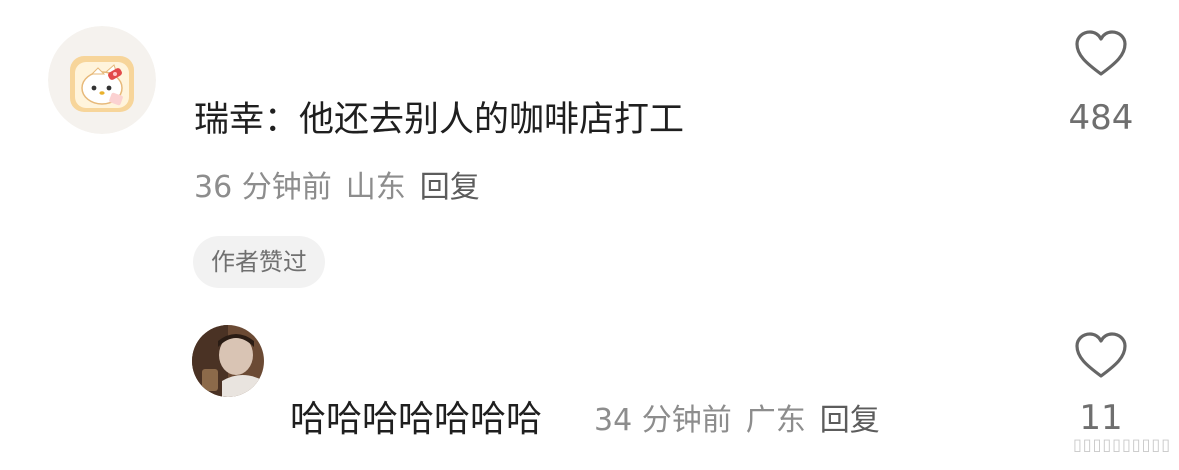 The height and width of the screenshot is (470, 1179). What do you see at coordinates (775, 420) in the screenshot?
I see `comment-location: 广东` at bounding box center [775, 420].